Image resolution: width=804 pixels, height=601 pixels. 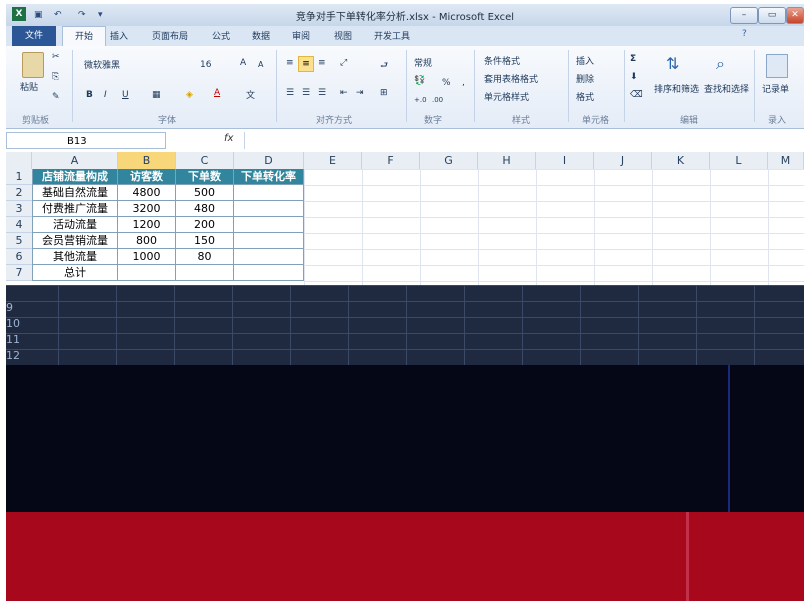 I want to click on increase-decimal-icon: +.0, so click(x=420, y=100).